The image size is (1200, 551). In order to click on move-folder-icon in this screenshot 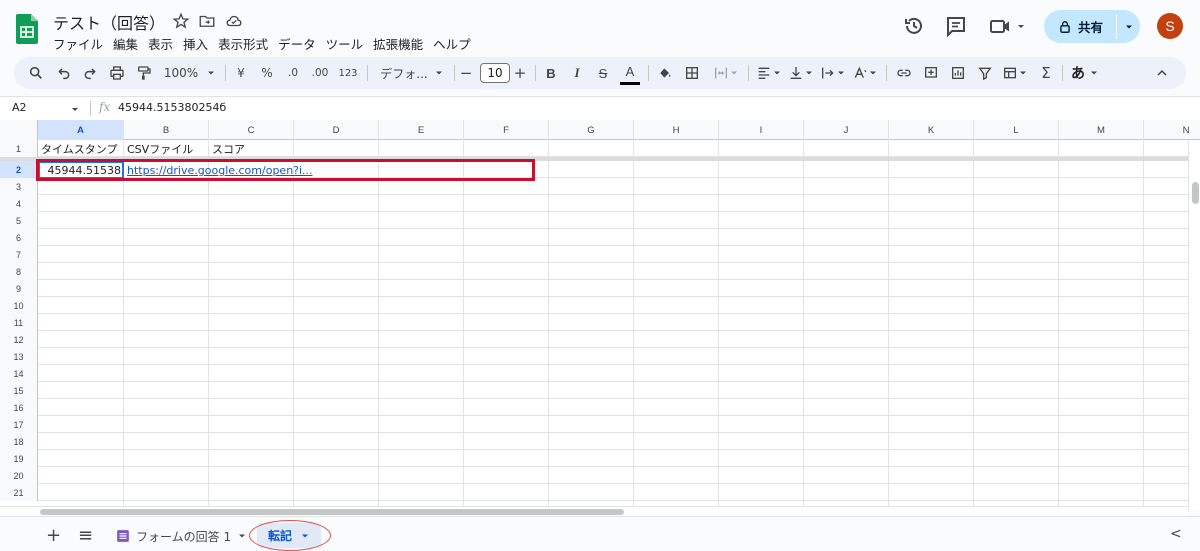, I will do `click(207, 21)`.